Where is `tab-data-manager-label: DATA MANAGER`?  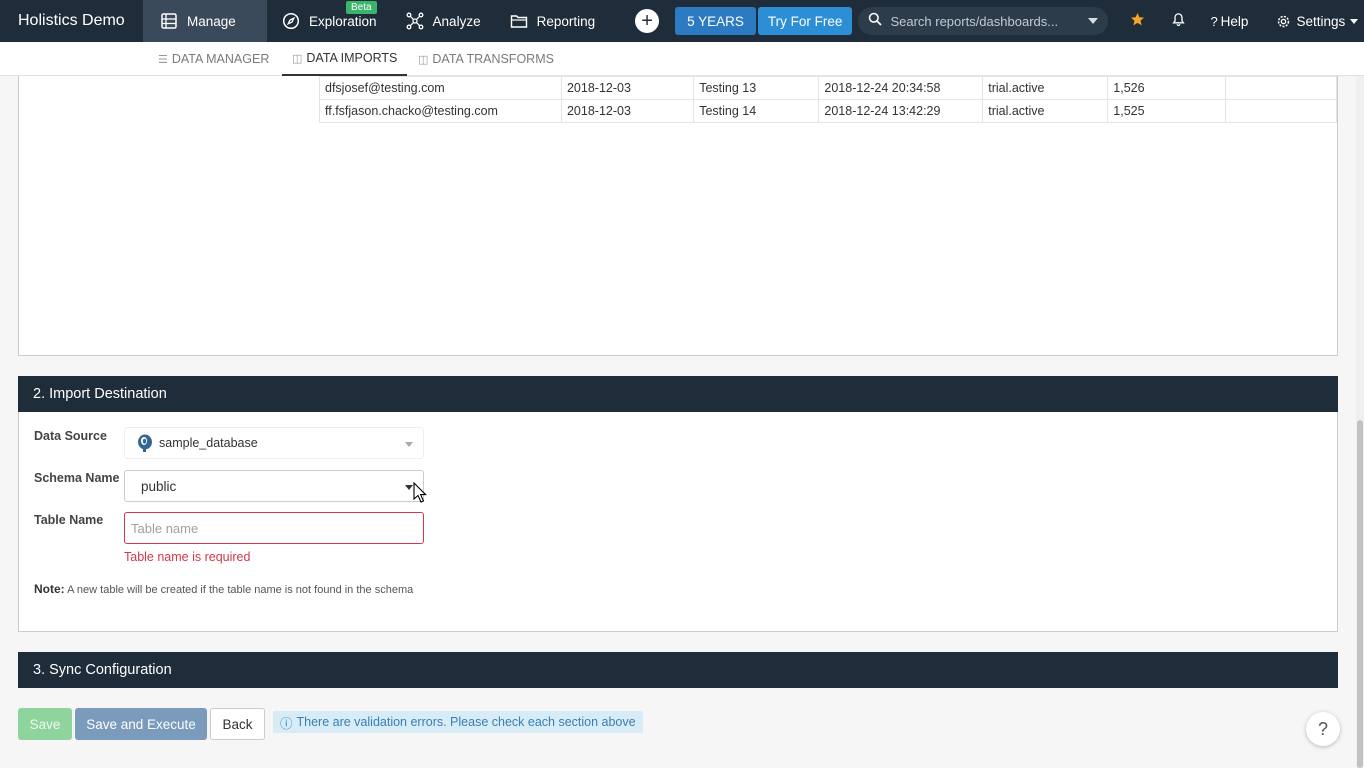 tab-data-manager-label: DATA MANAGER is located at coordinates (220, 59).